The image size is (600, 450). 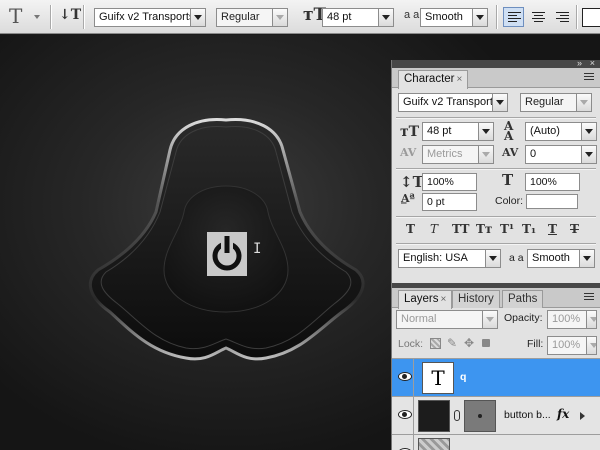 I want to click on lock-all-icon, so click(x=486, y=343).